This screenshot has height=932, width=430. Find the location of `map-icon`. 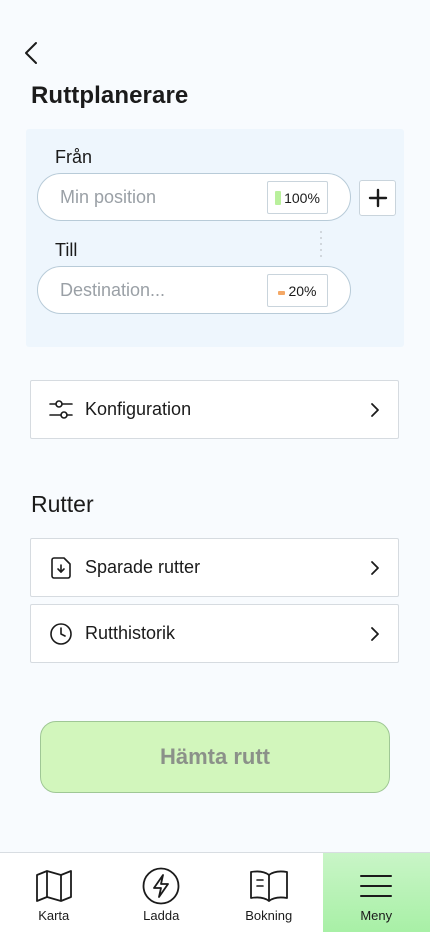

map-icon is located at coordinates (54, 886).